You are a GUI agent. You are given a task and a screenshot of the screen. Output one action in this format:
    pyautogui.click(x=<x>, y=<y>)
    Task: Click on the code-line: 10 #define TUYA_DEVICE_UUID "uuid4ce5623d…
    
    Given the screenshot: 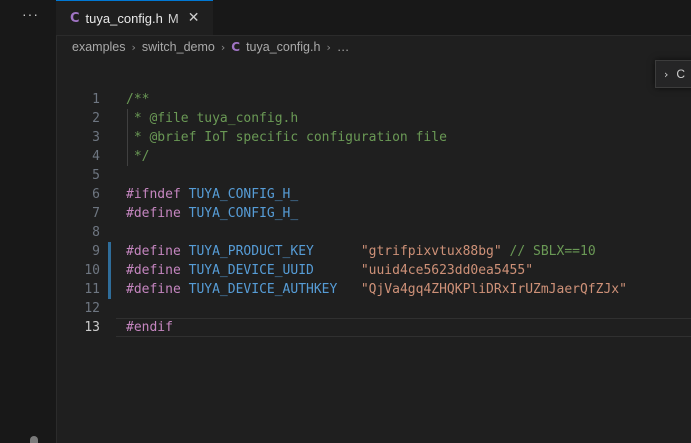 What is the action you would take?
    pyautogui.click(x=373, y=270)
    